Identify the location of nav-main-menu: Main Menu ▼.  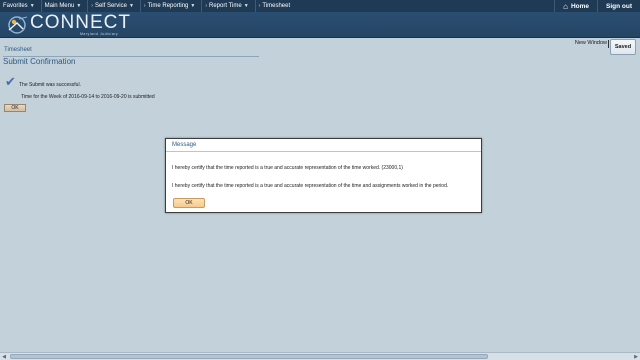
(65, 6).